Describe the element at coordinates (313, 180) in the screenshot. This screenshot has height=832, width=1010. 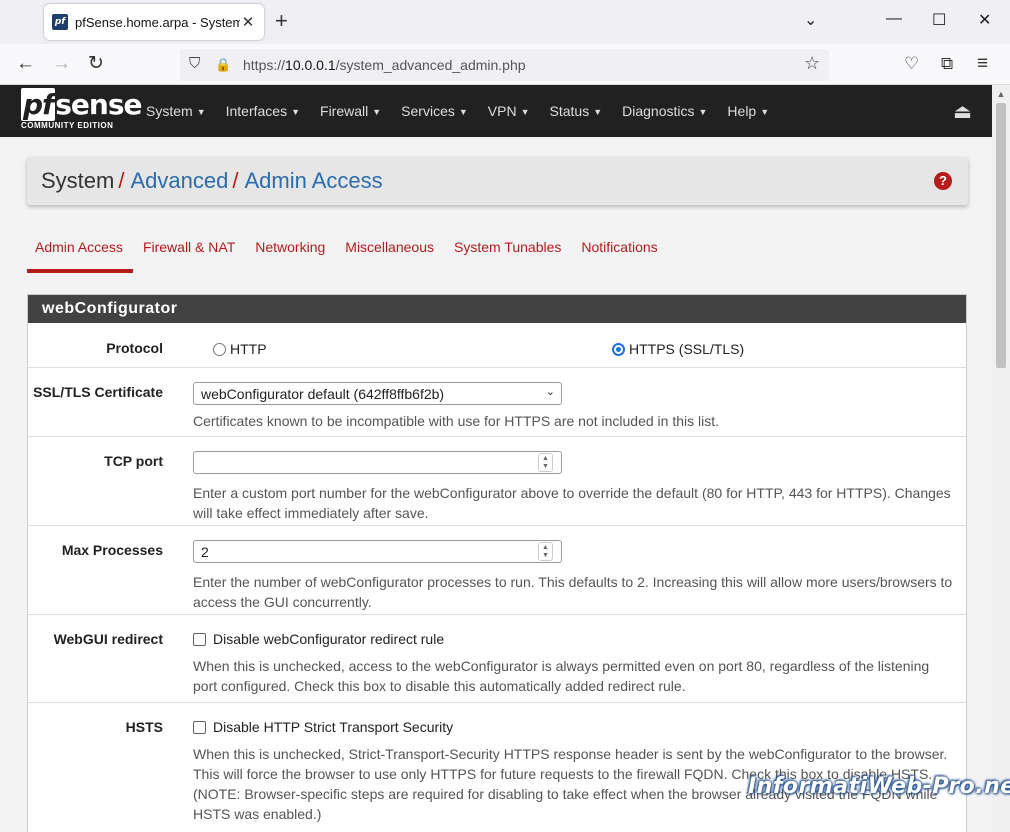
I see `breadcrumb-admin-access: Admin Access` at that location.